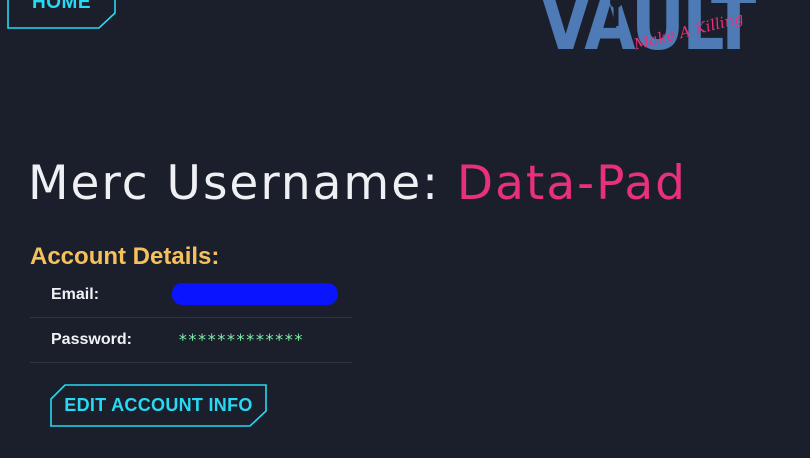 This screenshot has width=810, height=458. Describe the element at coordinates (61, 14) in the screenshot. I see `home-button: HOME` at that location.